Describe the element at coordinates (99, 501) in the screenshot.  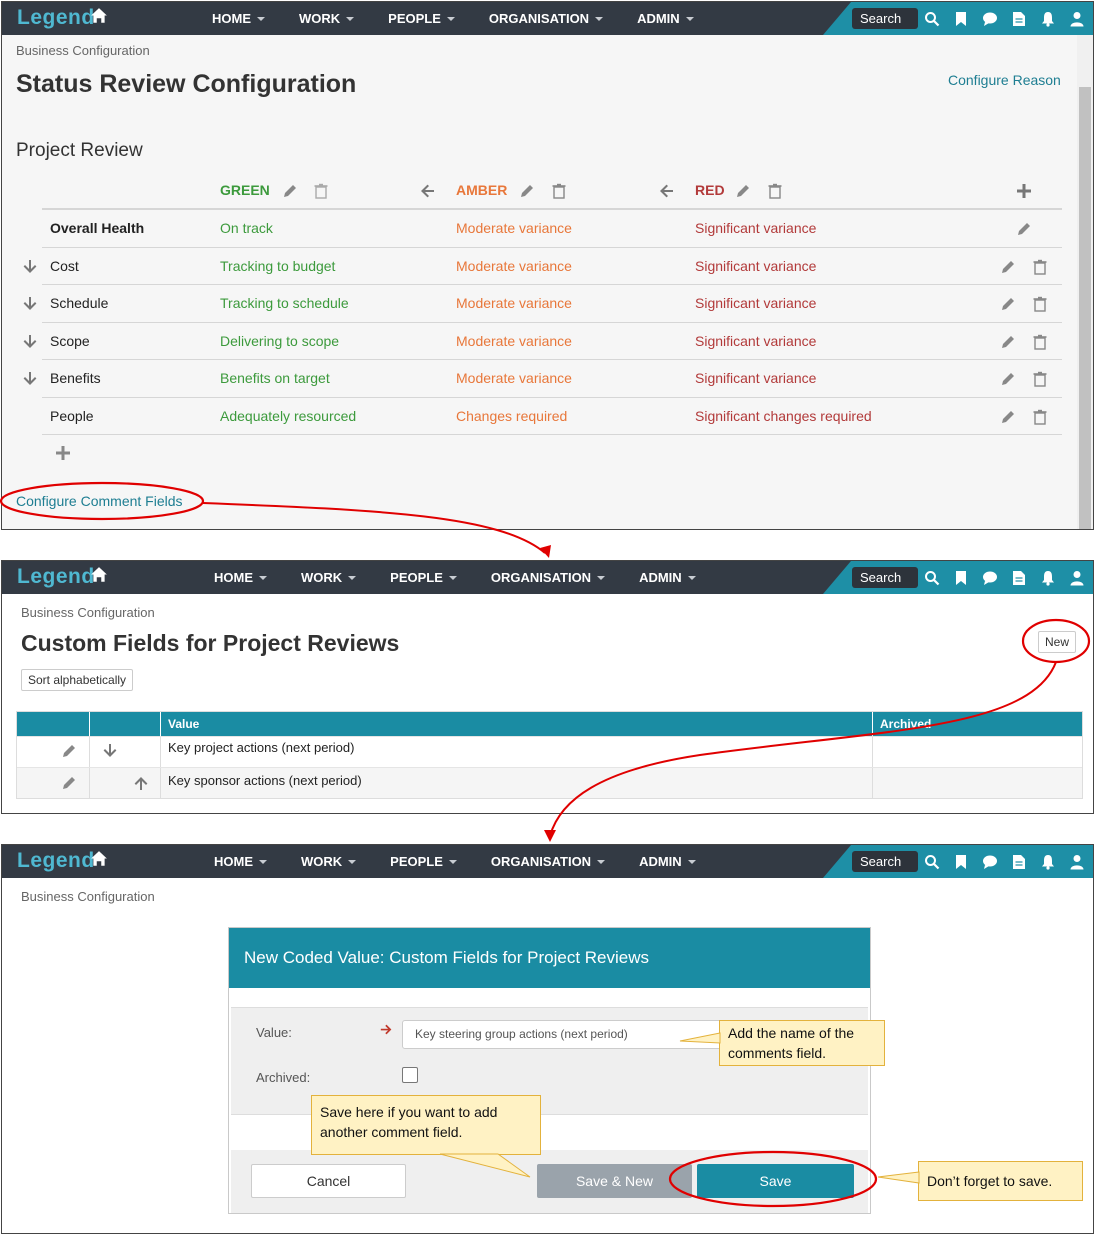
I see `configure-comment-fields-link: Configure Comment Fields` at that location.